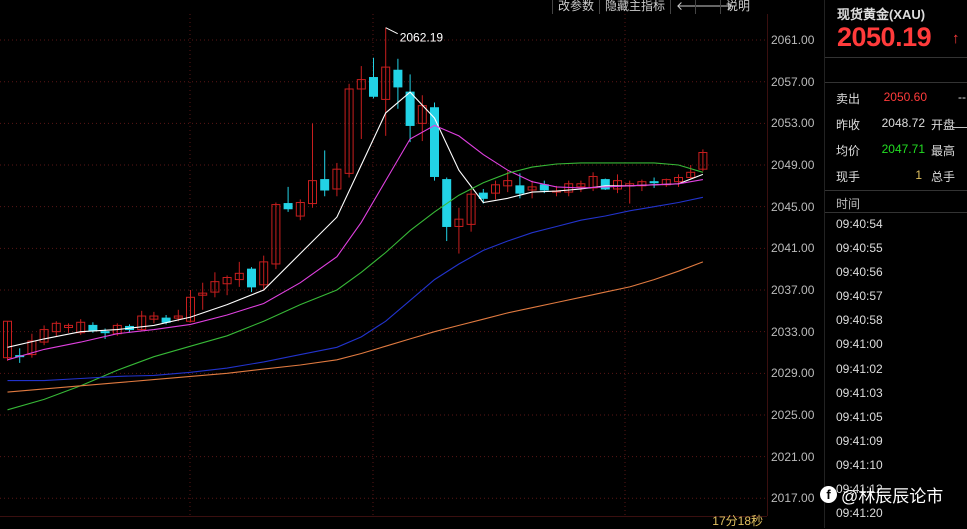  I want to click on avg-row: 均价 2047.71 最高, so click(896, 149).